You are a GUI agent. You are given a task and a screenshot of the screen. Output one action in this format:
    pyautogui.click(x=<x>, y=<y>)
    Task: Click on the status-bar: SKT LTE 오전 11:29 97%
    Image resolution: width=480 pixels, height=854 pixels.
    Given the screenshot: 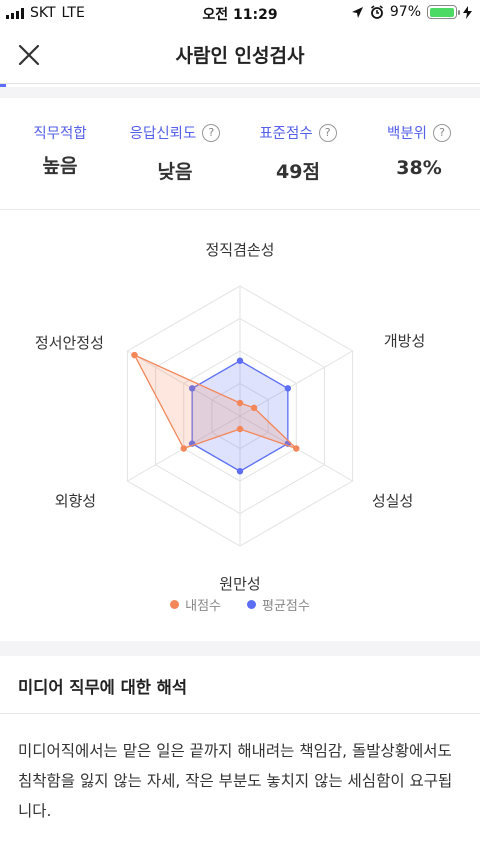 What is the action you would take?
    pyautogui.click(x=240, y=13)
    